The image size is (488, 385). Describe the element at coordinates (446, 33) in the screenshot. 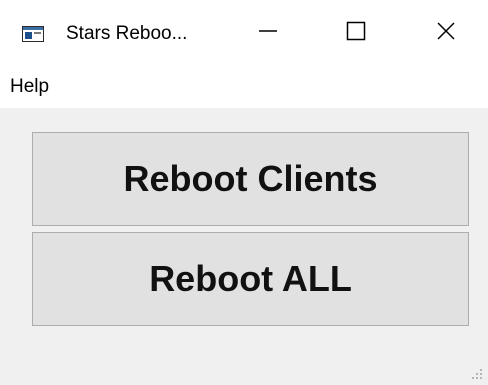

I see `close-icon` at that location.